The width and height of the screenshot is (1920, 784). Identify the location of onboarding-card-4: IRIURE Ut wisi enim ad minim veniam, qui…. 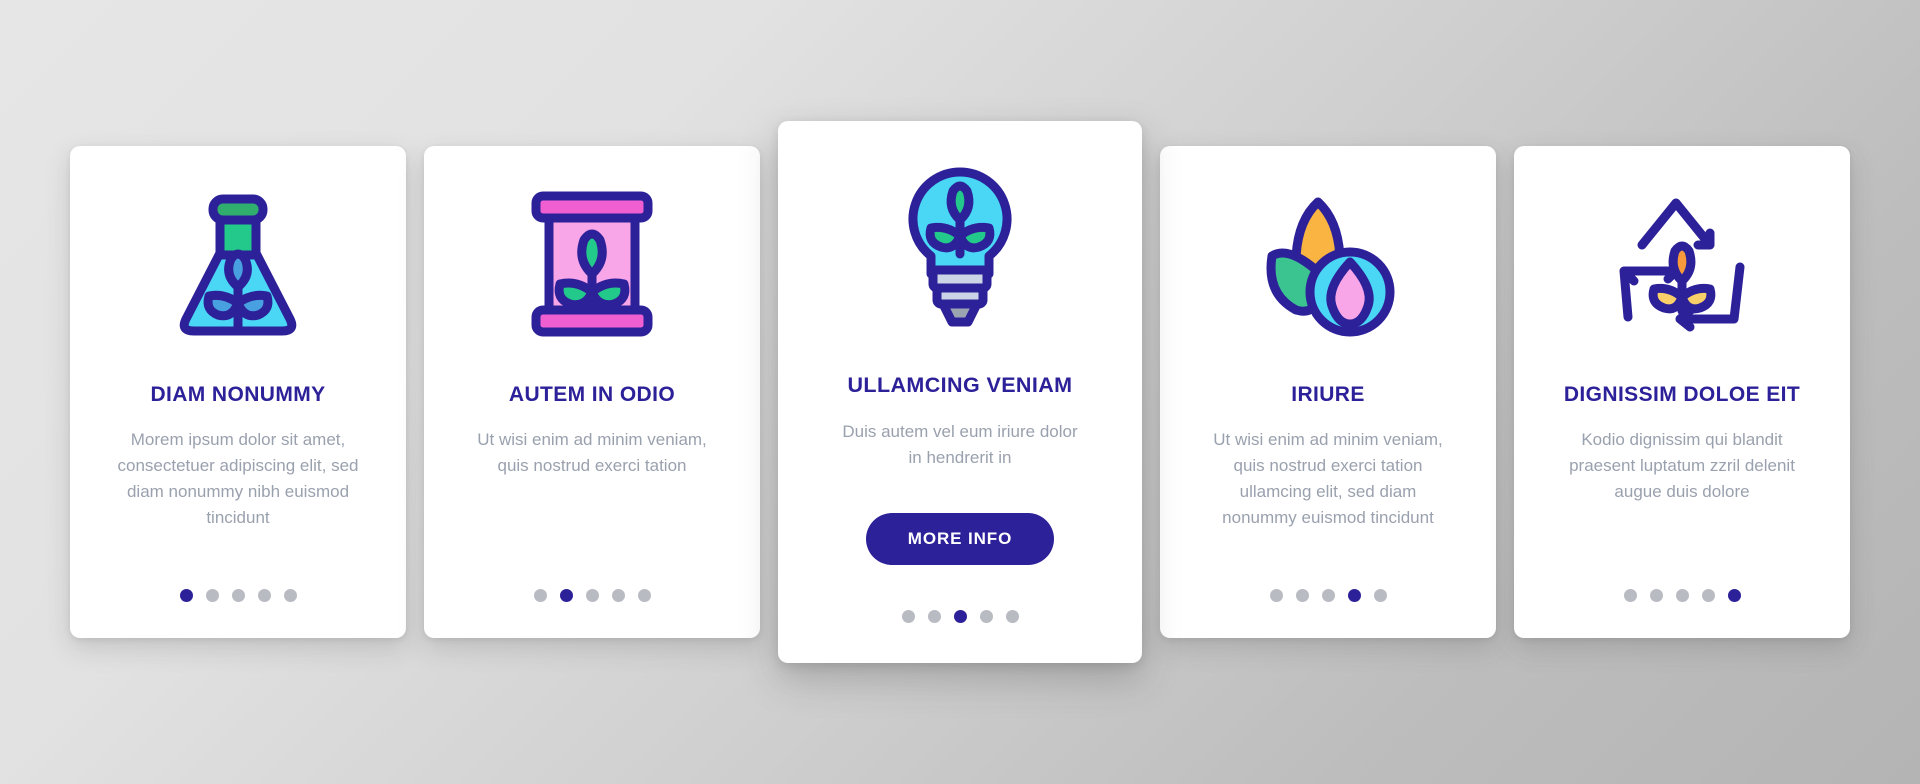
(1328, 392).